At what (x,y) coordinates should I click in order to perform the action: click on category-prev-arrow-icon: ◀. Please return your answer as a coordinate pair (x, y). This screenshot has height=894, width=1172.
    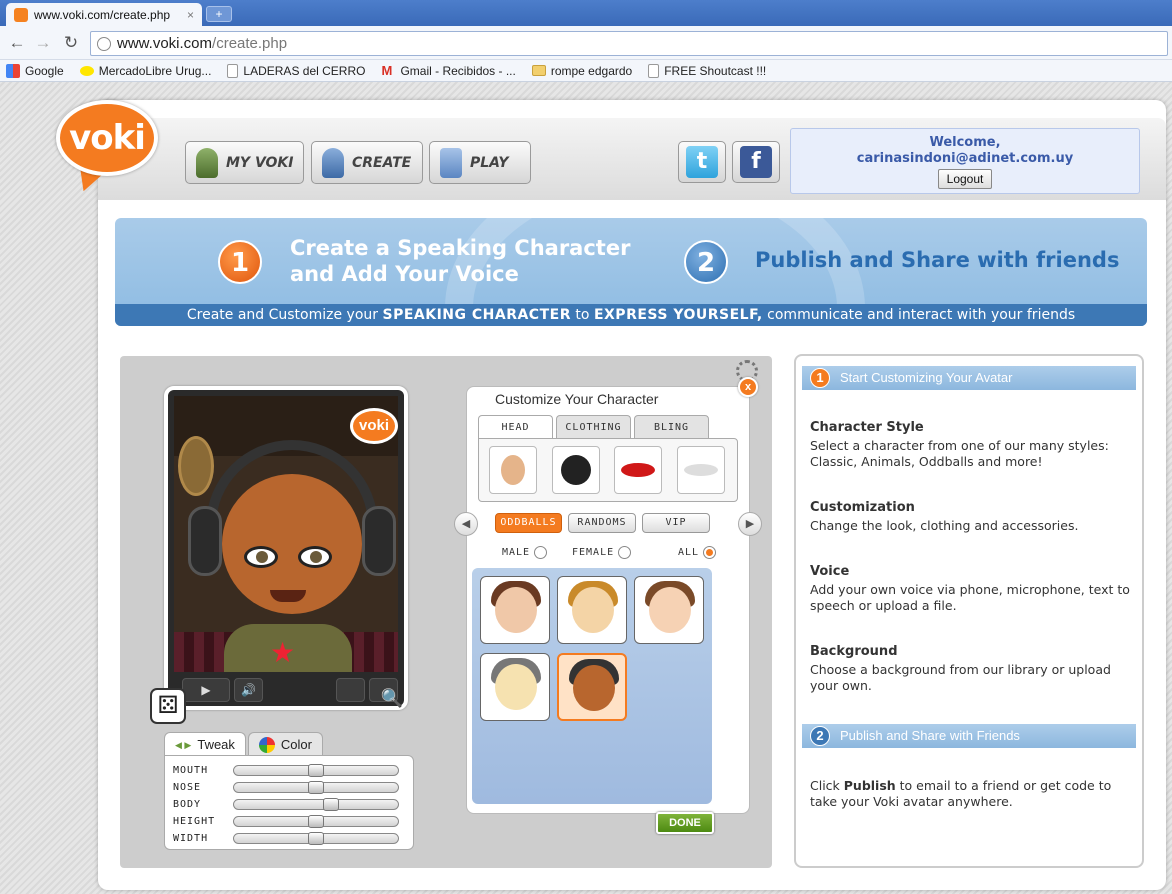
    Looking at the image, I should click on (466, 524).